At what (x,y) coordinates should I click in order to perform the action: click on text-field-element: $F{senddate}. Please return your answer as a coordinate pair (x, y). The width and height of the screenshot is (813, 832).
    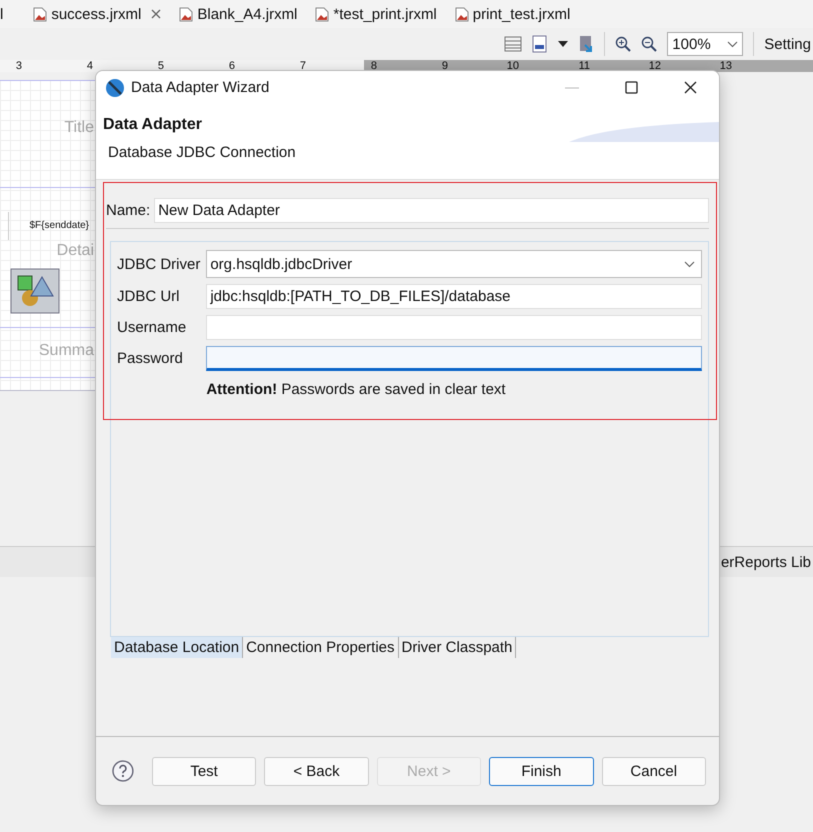
    Looking at the image, I should click on (48, 226).